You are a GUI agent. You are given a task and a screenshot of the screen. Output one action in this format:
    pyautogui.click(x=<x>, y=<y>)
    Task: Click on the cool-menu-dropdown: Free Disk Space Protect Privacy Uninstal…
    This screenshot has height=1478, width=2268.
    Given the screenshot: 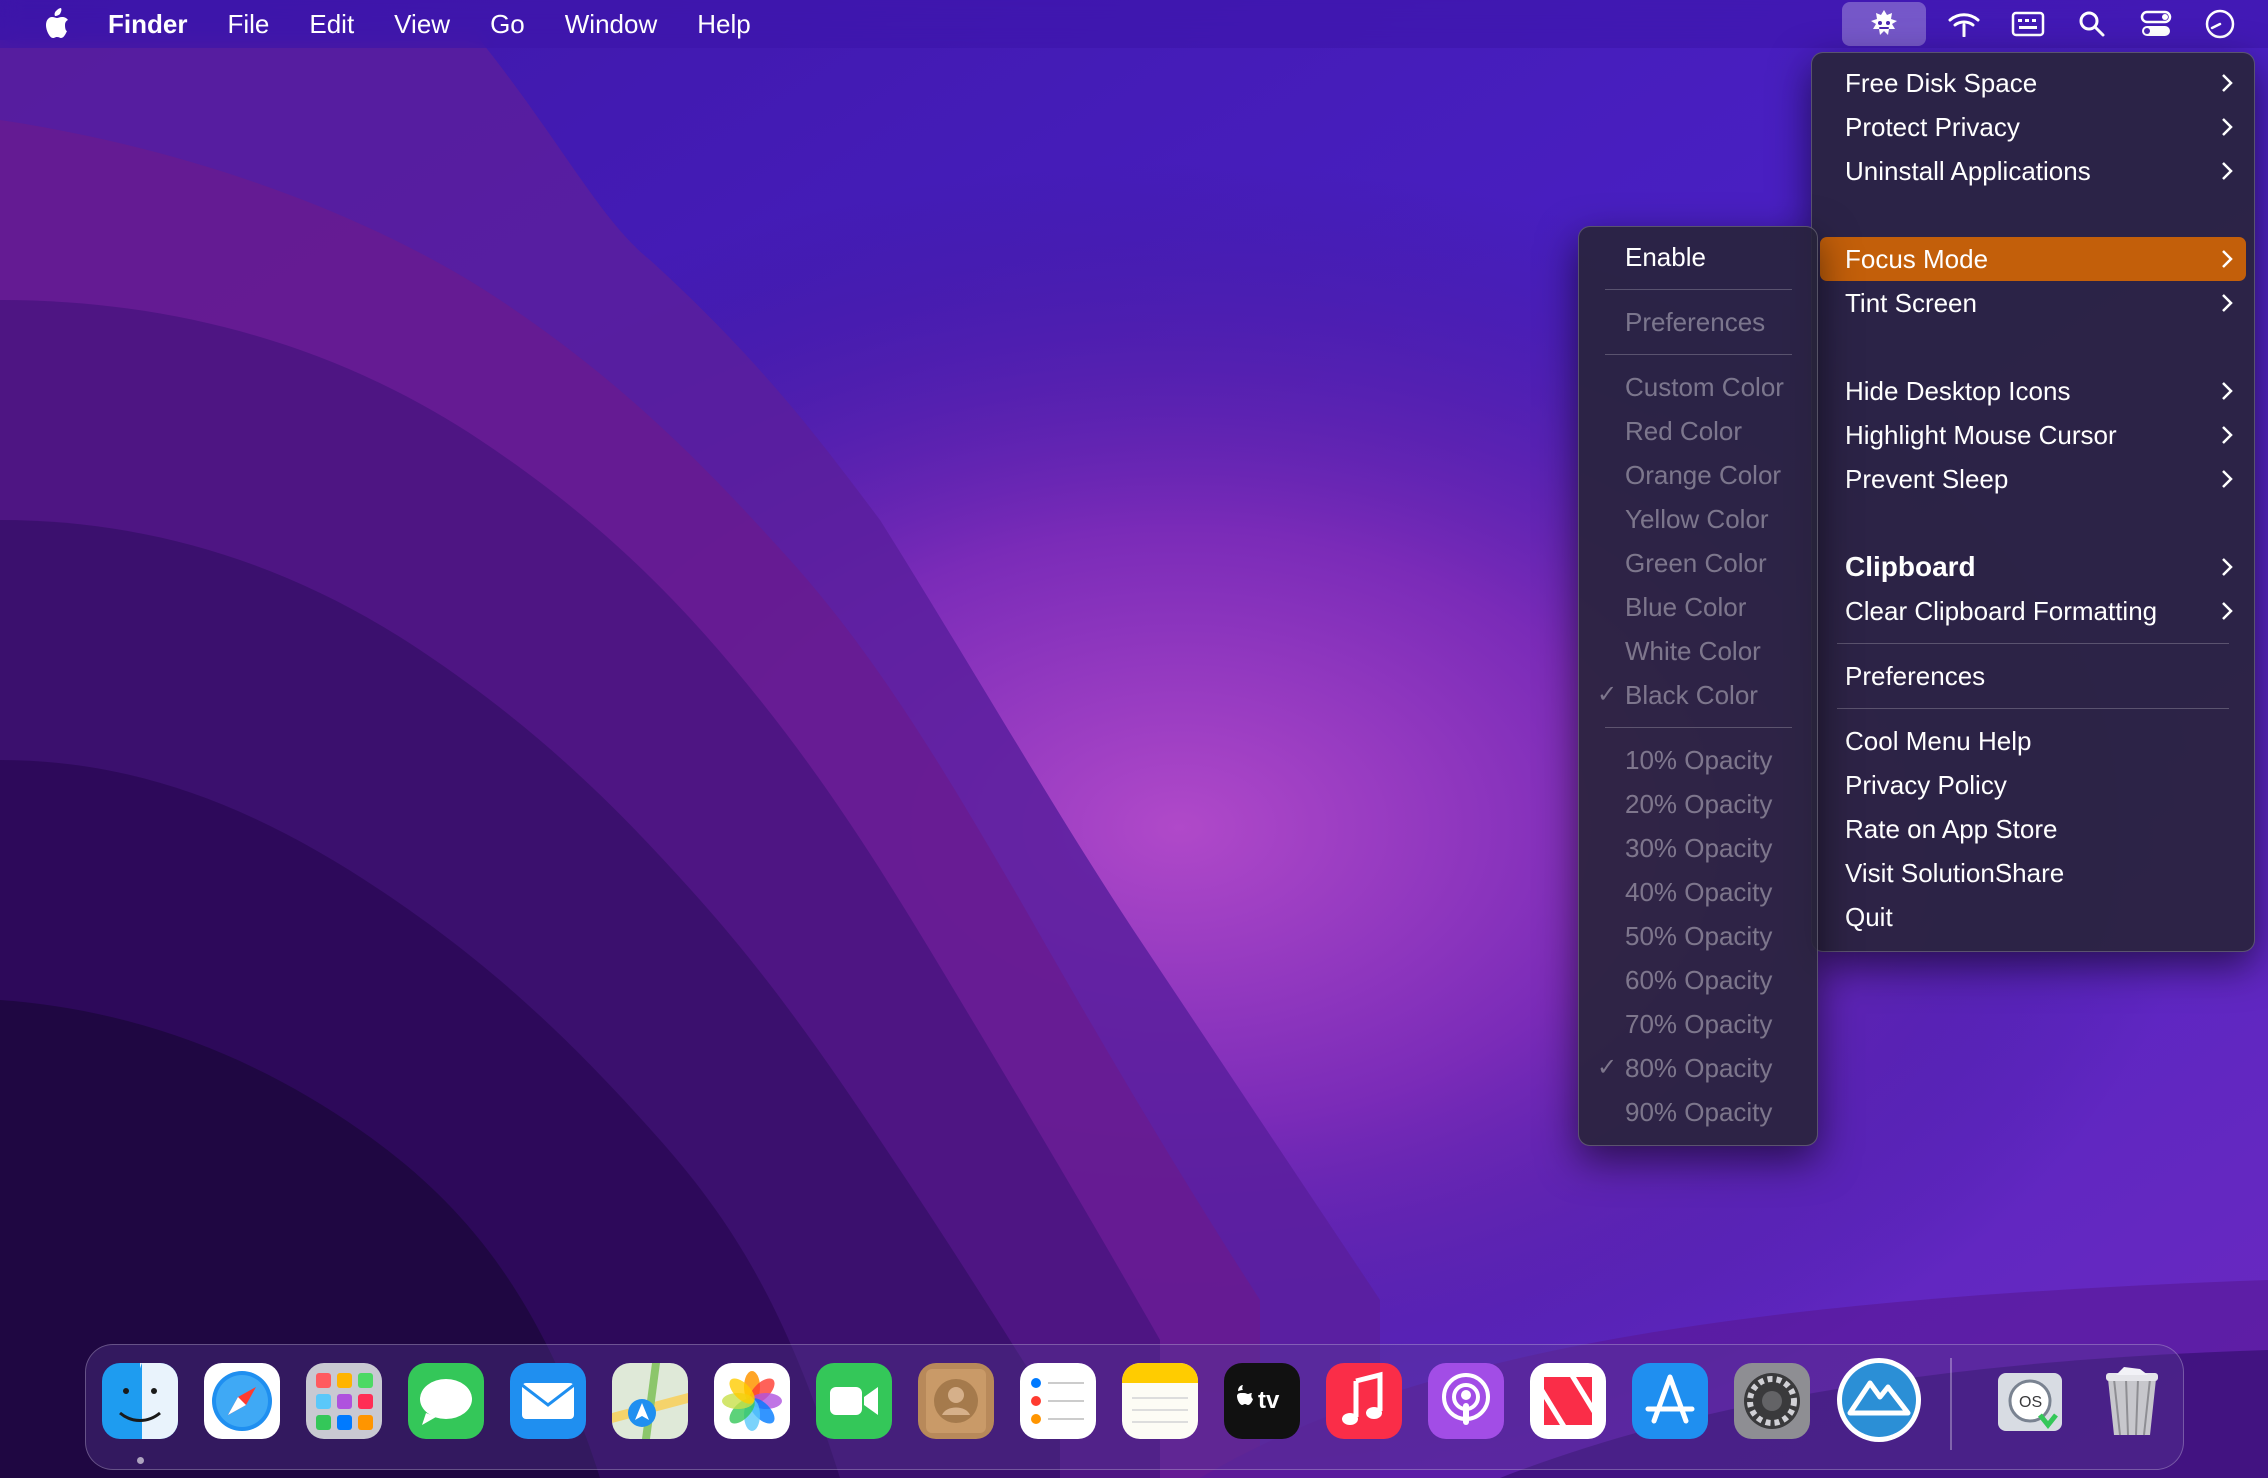 What is the action you would take?
    pyautogui.click(x=2033, y=502)
    